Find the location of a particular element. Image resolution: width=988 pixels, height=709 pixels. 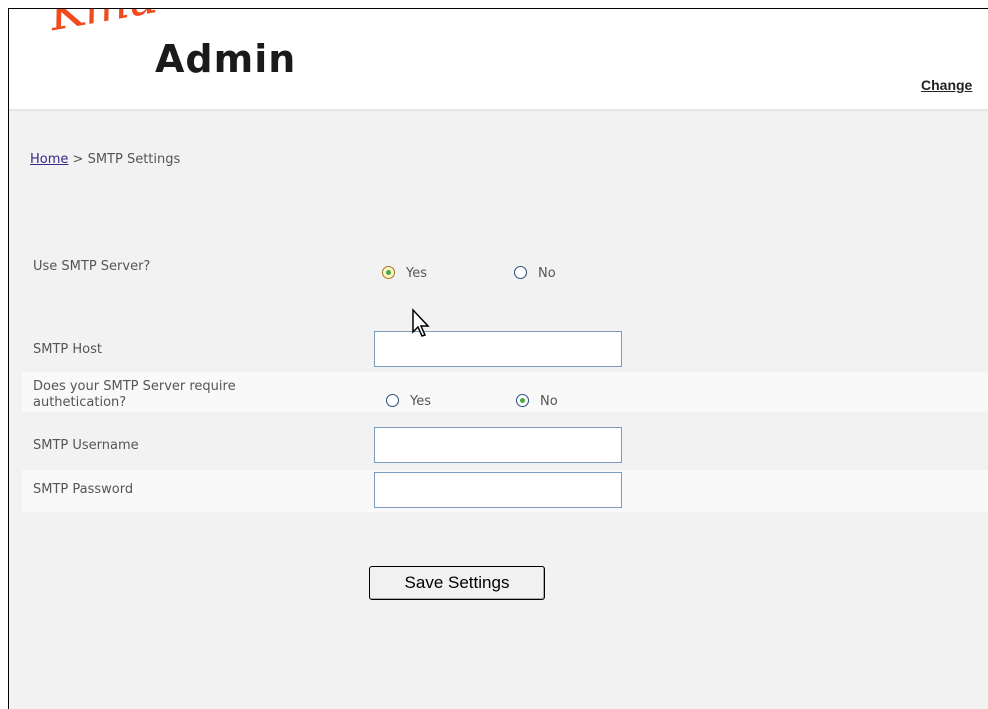

use-smtp-no-radio is located at coordinates (520, 272).